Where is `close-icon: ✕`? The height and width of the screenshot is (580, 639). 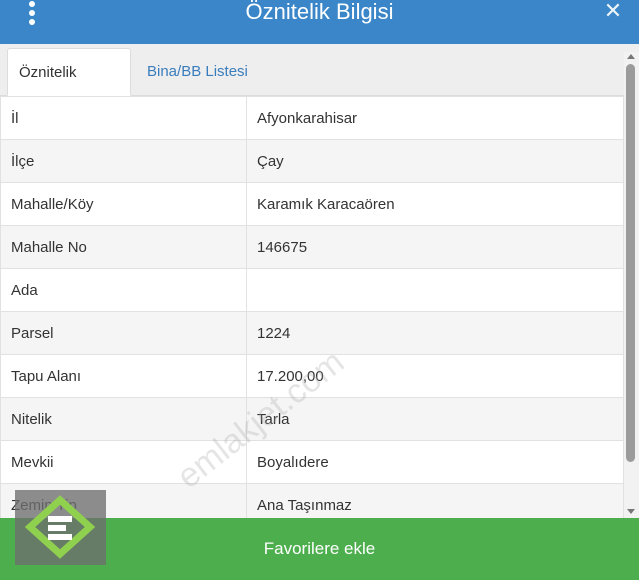
close-icon: ✕ is located at coordinates (613, 12).